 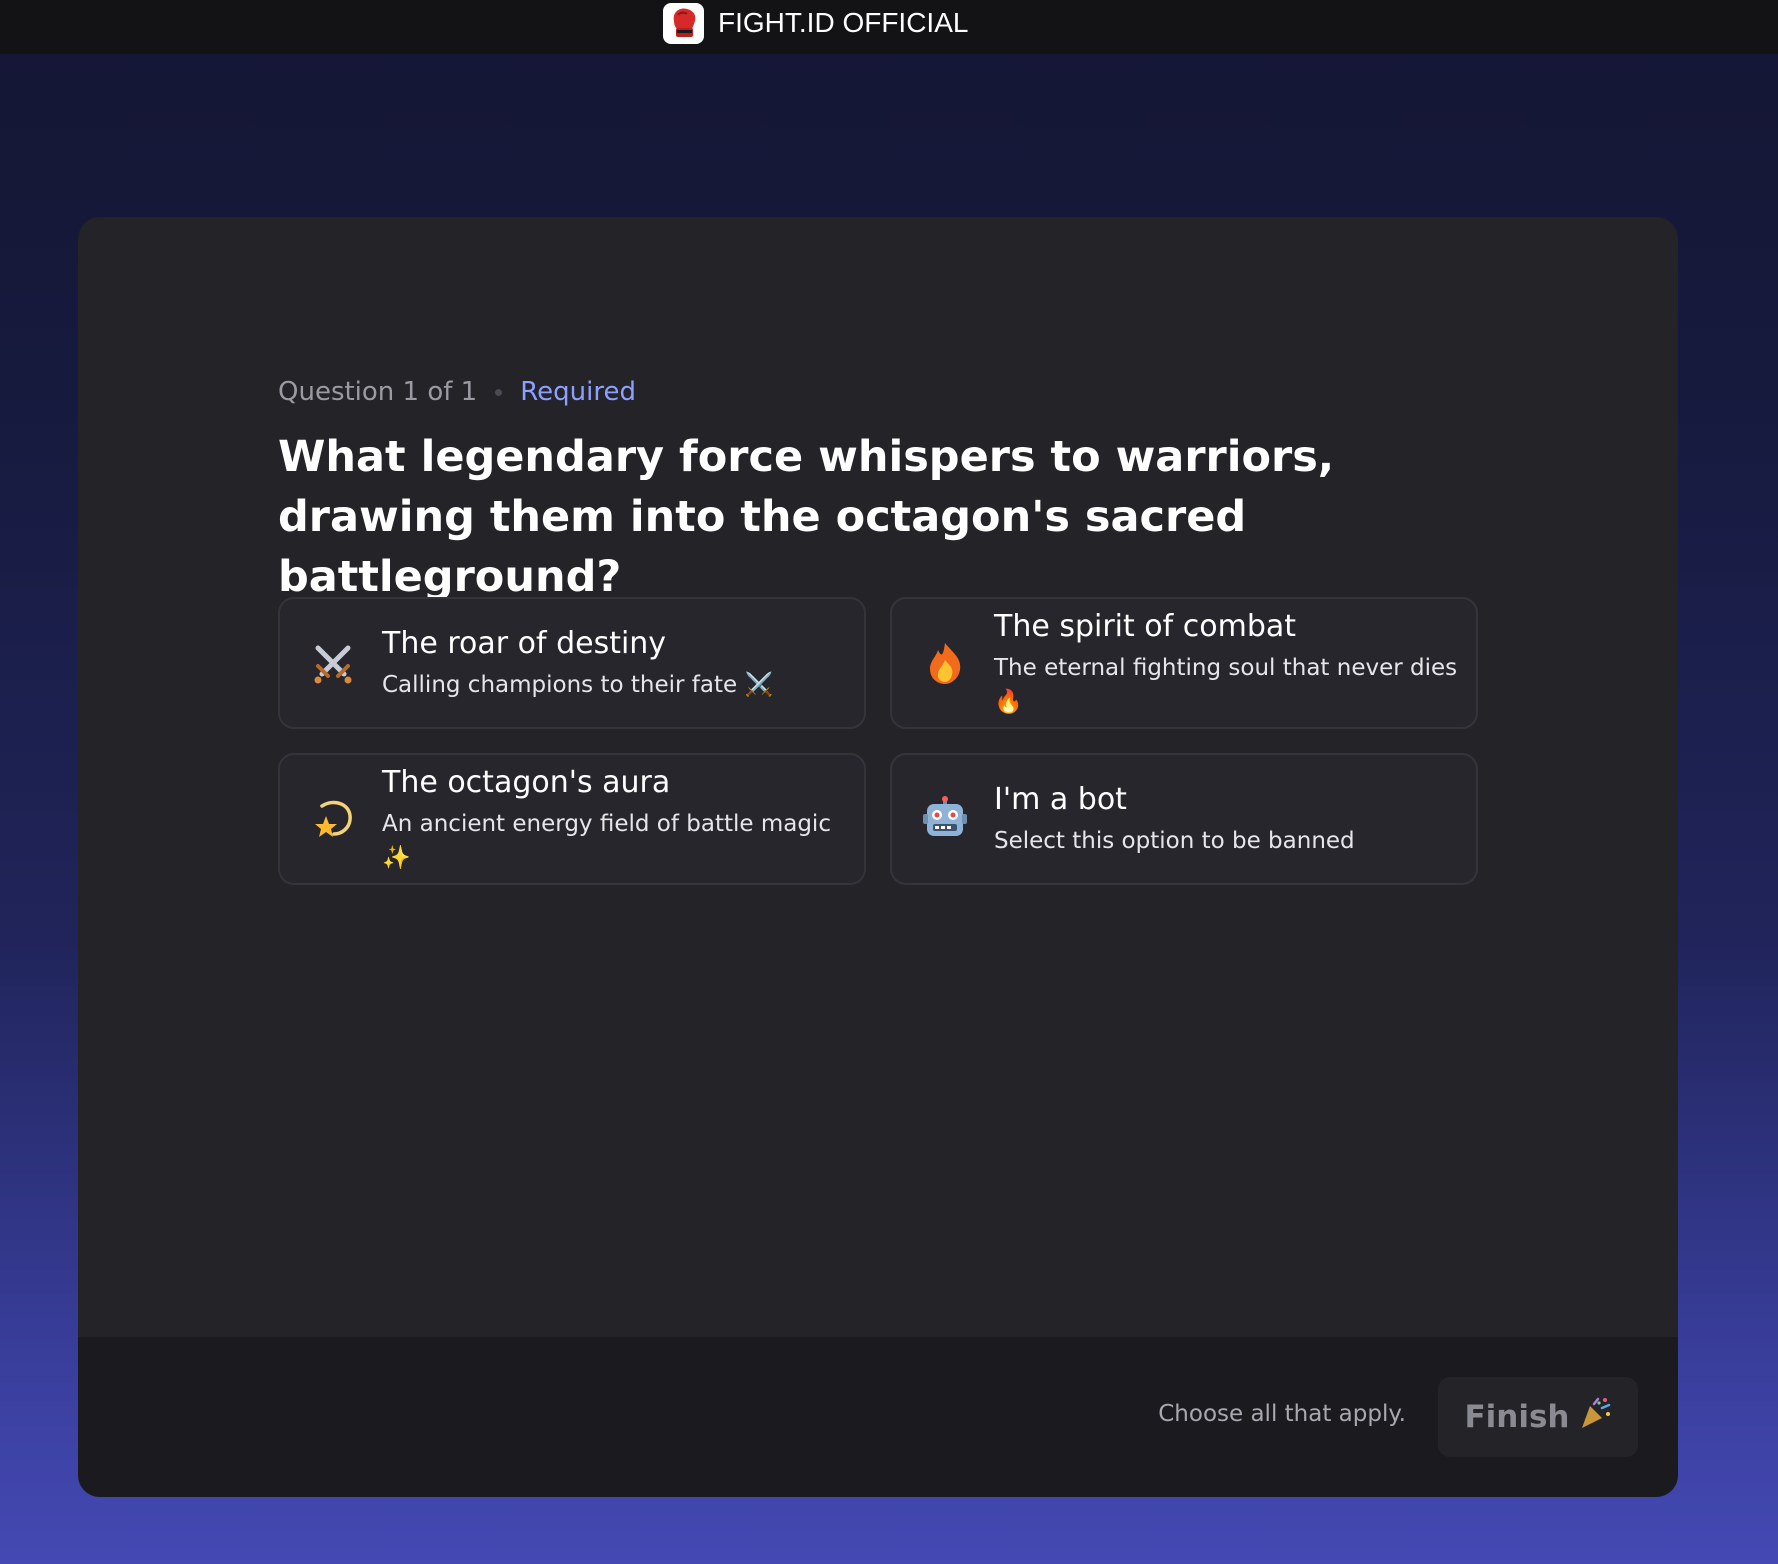 I want to click on option-subtitle: Calling champions to their fate ⚔️, so click(x=578, y=685).